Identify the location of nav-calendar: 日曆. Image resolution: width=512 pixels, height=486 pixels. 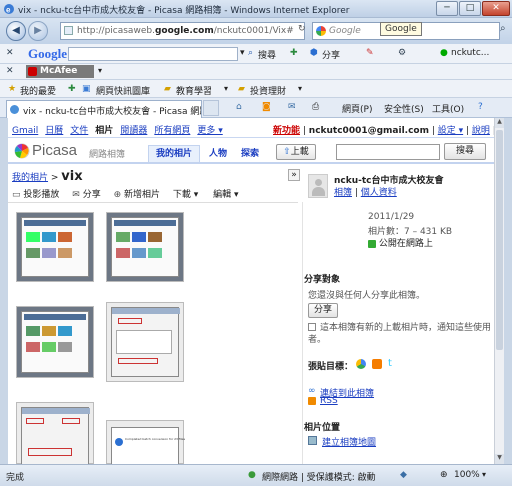
(54, 131).